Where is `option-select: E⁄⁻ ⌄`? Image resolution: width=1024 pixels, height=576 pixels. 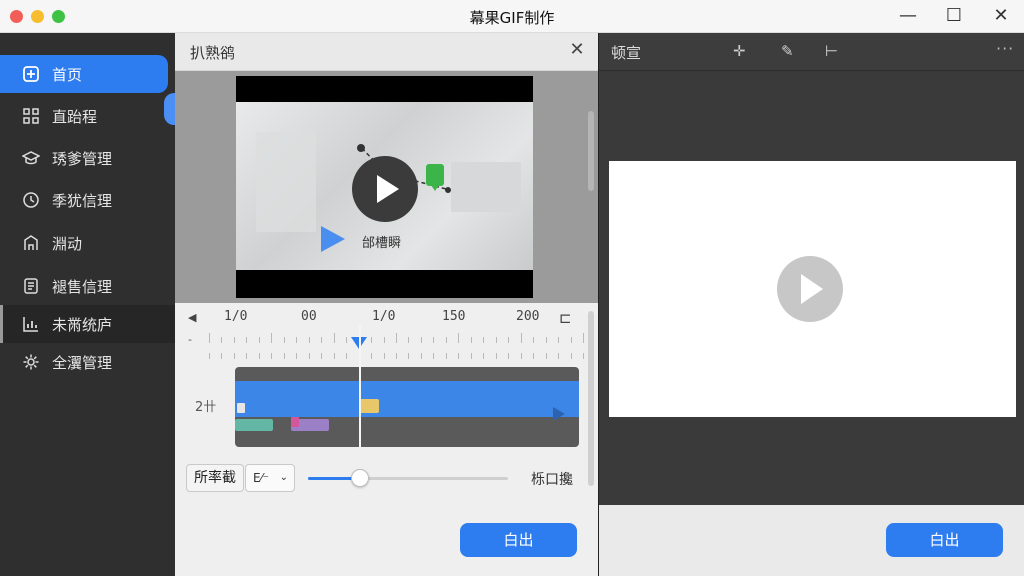 option-select: E⁄⁻ ⌄ is located at coordinates (270, 478).